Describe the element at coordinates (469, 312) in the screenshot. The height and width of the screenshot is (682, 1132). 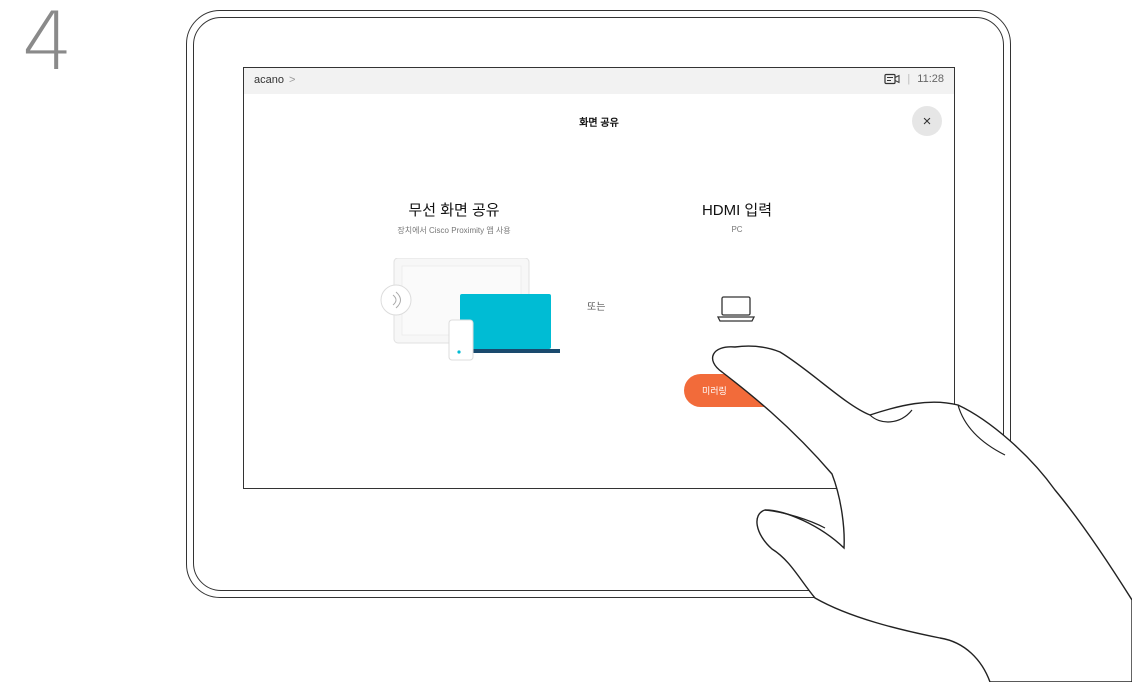
I see `laptop-phone-wireless-illustration` at that location.